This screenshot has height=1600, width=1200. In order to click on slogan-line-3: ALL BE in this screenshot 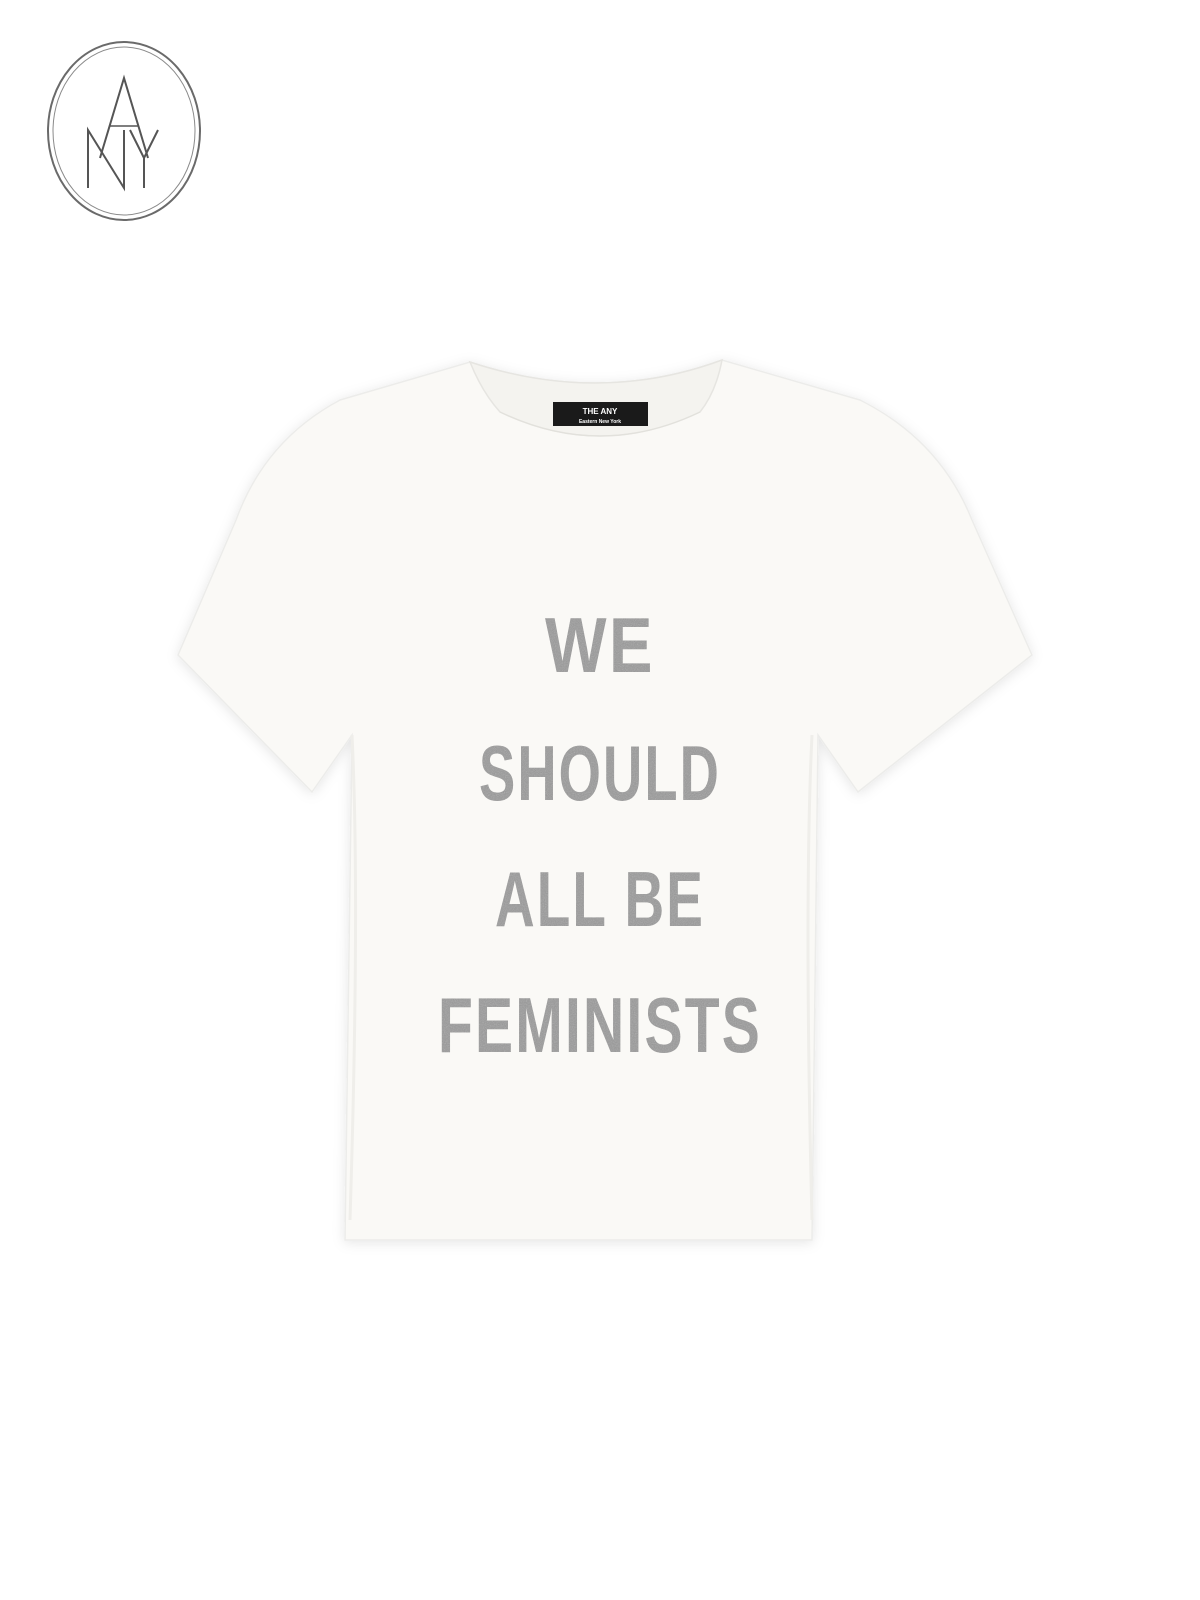, I will do `click(600, 899)`.